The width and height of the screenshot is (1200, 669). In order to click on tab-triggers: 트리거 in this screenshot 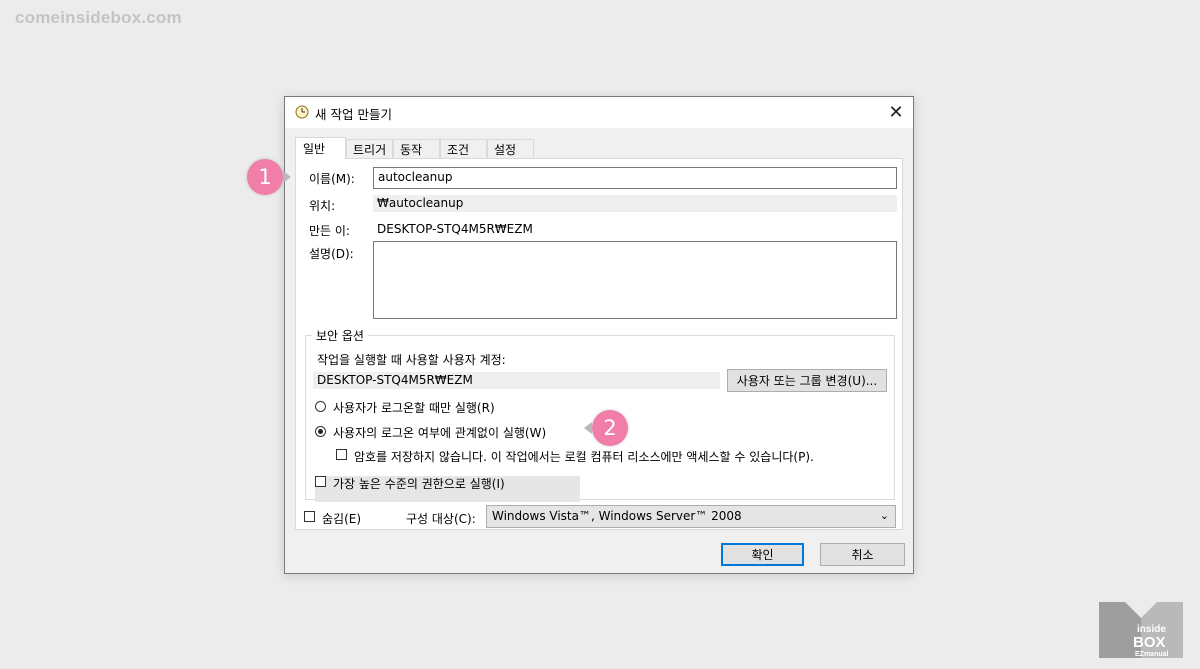, I will do `click(369, 148)`.